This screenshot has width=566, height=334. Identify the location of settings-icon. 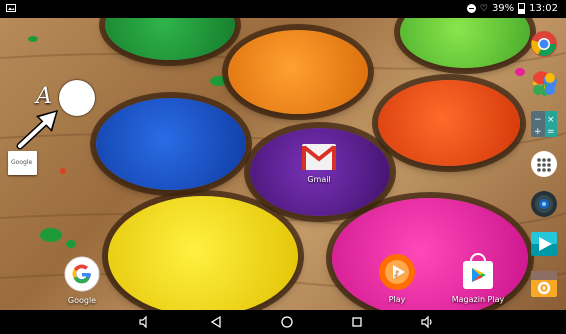
(544, 284).